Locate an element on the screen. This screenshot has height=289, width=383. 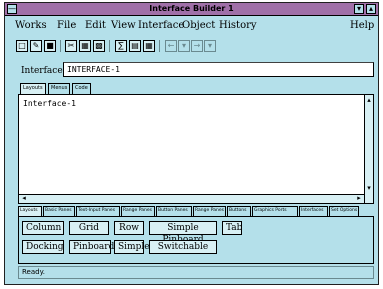
scroll-left-icon: ◂ is located at coordinates (24, 198).